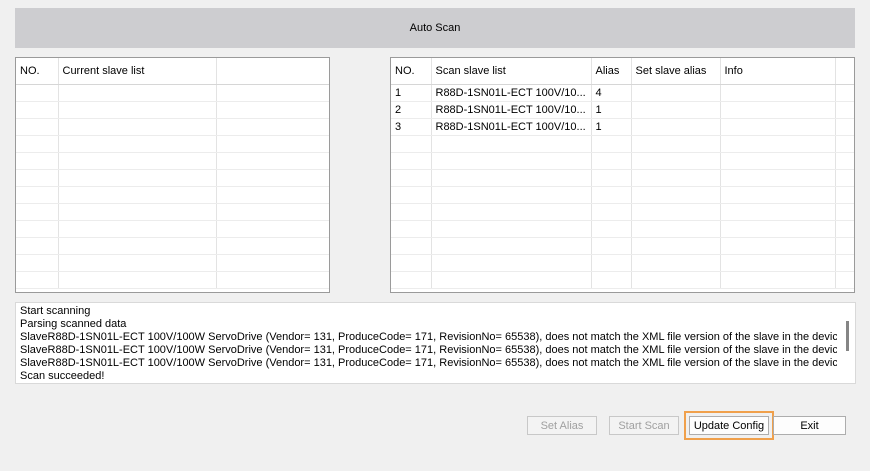  What do you see at coordinates (55, 311) in the screenshot?
I see `log-line: Start scanning` at bounding box center [55, 311].